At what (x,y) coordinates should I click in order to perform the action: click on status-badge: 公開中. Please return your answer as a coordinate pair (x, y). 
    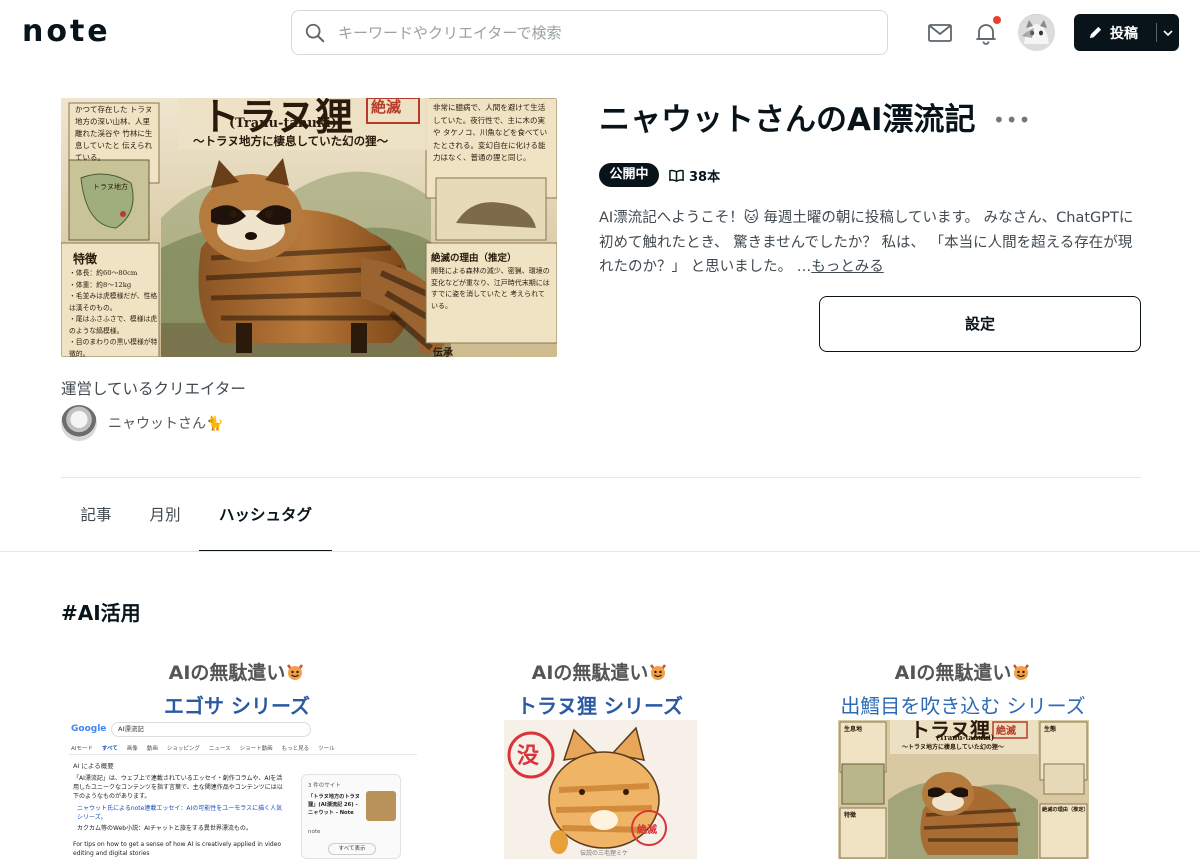
    Looking at the image, I should click on (629, 175).